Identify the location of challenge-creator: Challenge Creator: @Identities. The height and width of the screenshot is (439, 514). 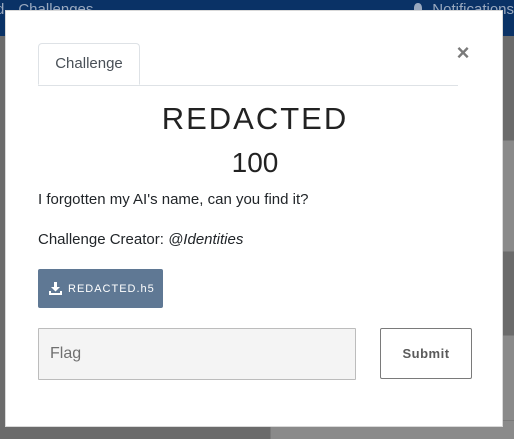
(140, 240).